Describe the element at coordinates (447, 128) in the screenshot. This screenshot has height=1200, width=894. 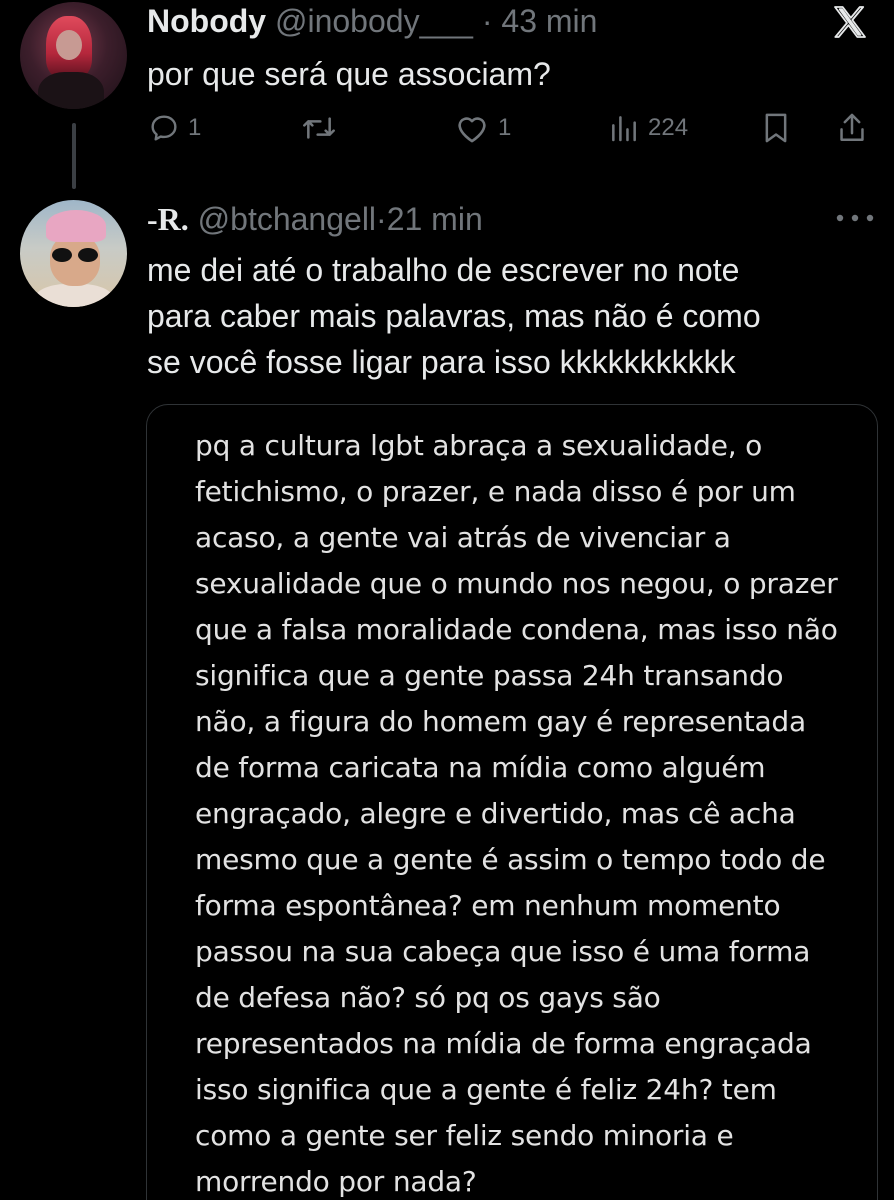
I see `tweet1-action-bar: 1 1 224` at that location.